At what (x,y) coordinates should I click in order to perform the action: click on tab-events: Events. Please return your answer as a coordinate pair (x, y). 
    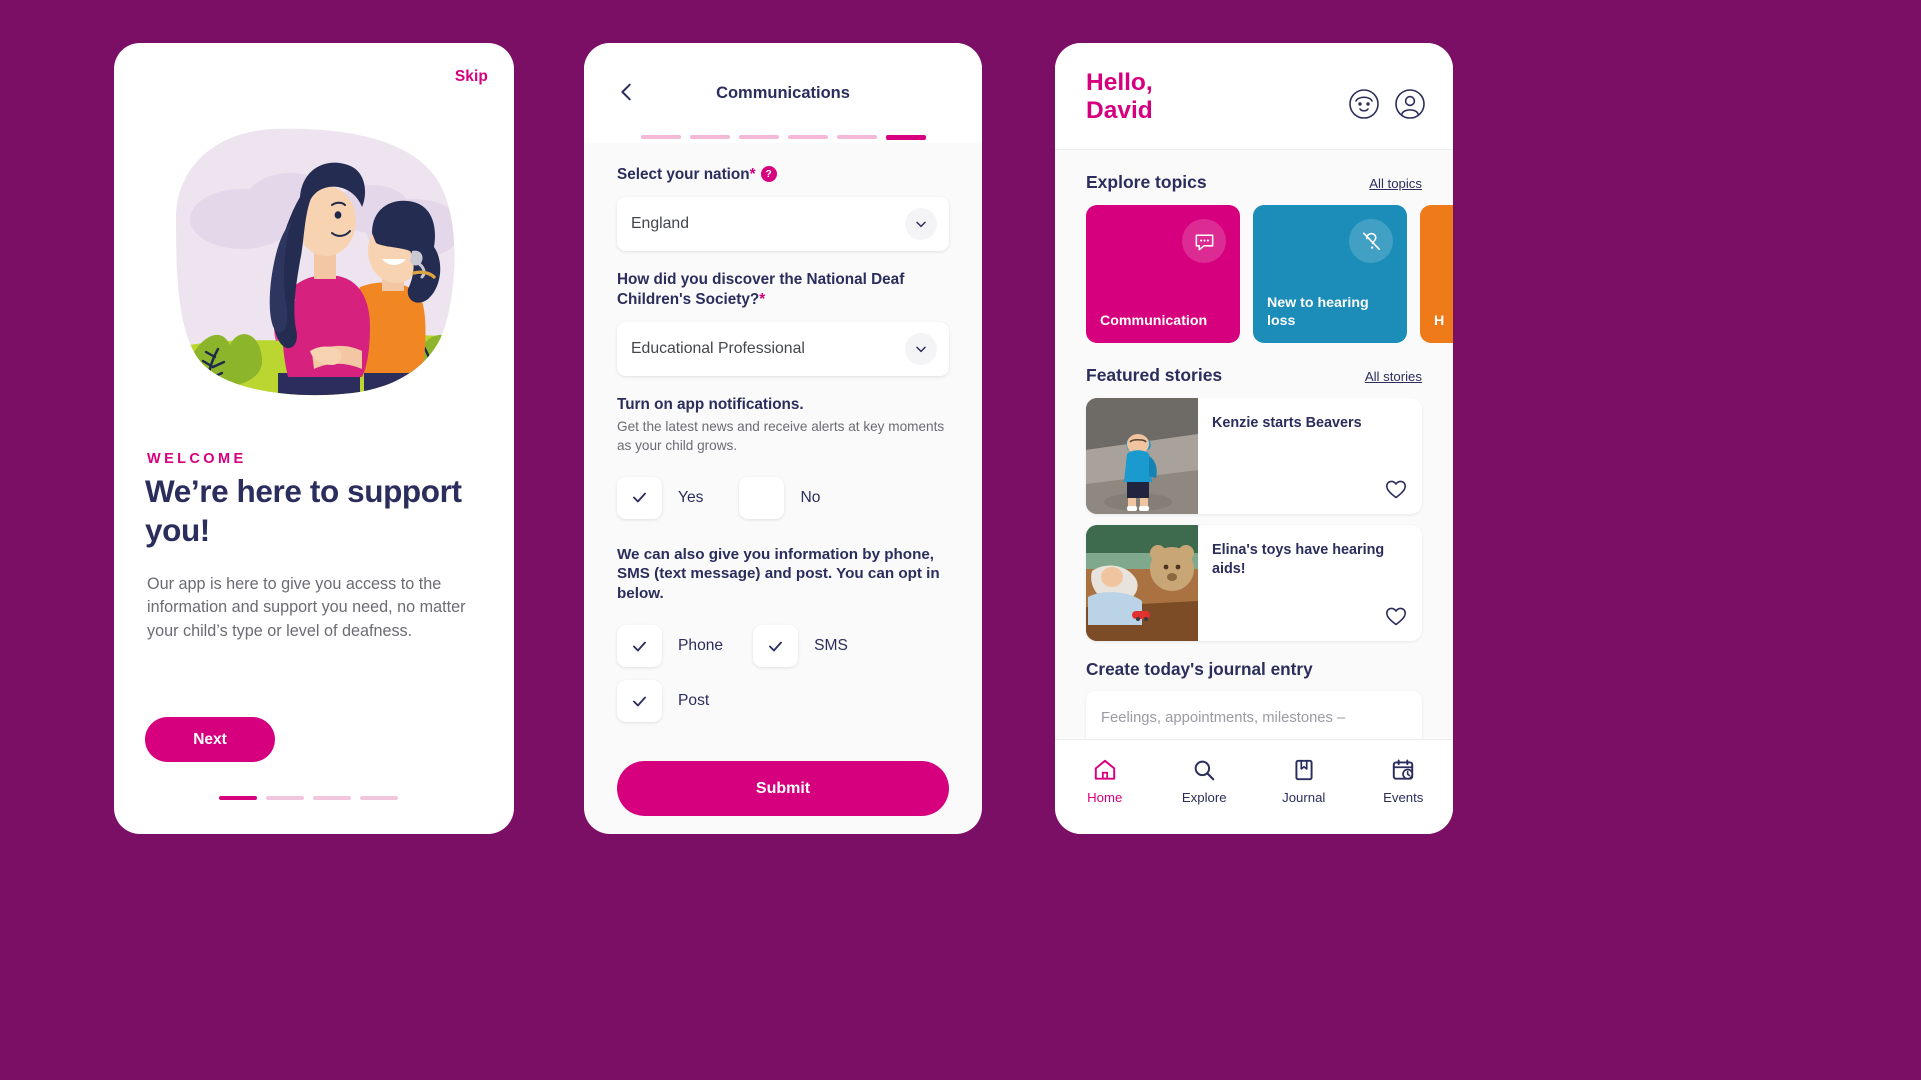
    Looking at the image, I should click on (1404, 781).